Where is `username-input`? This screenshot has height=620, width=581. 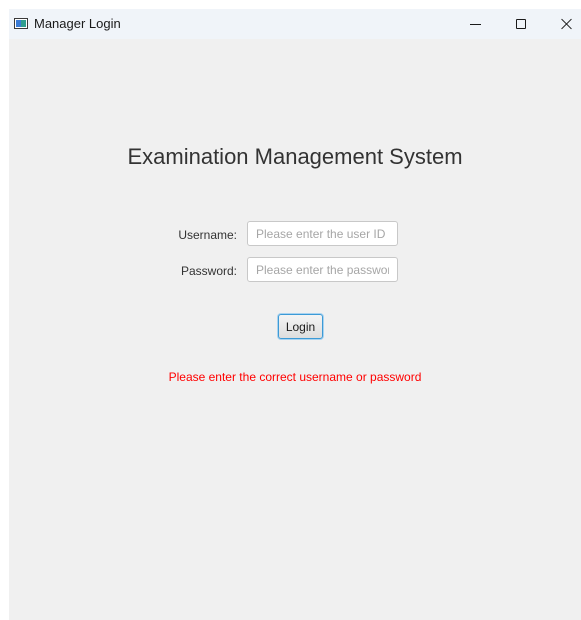
username-input is located at coordinates (322, 233).